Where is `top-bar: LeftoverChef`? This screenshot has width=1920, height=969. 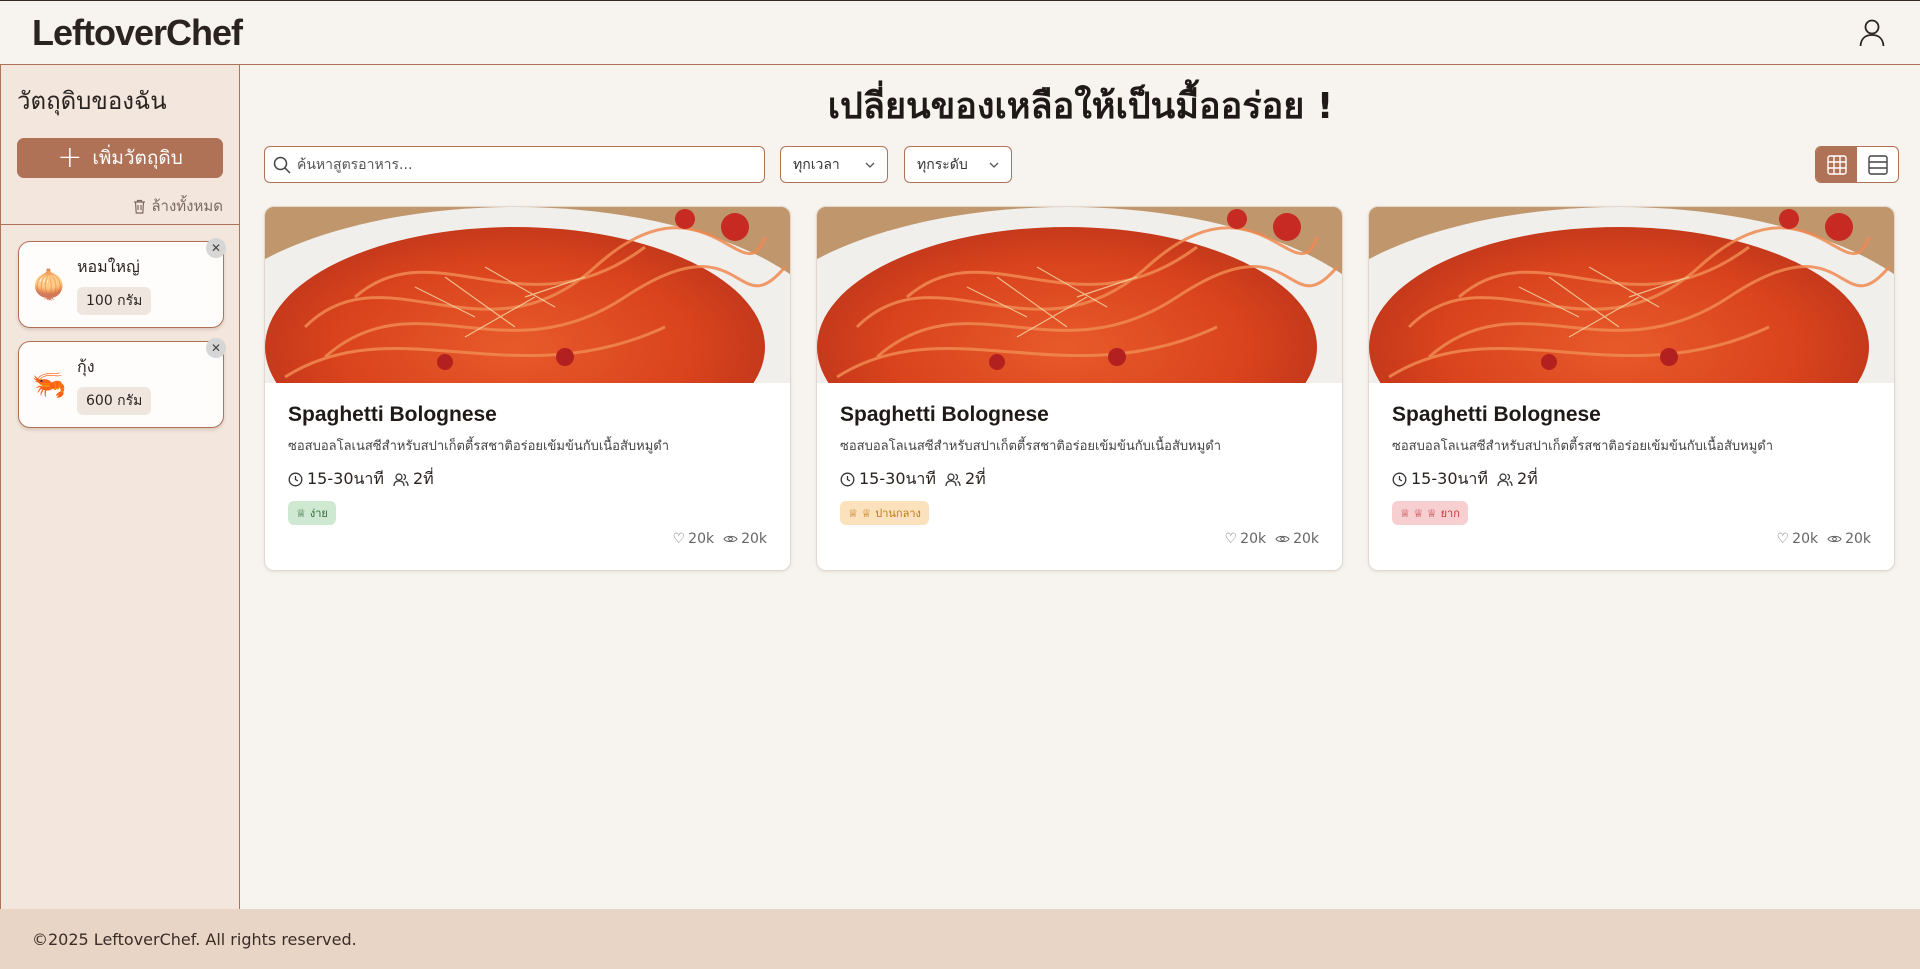
top-bar: LeftoverChef is located at coordinates (960, 32).